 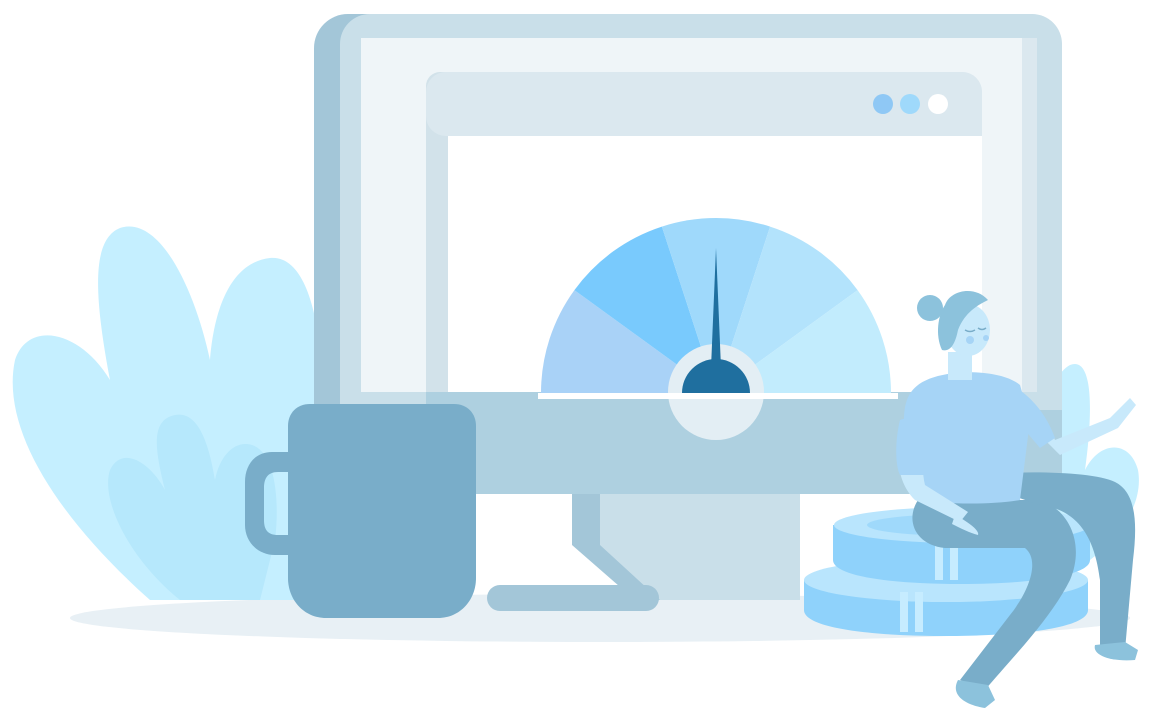 What do you see at coordinates (686, 540) in the screenshot?
I see `monitor-stand` at bounding box center [686, 540].